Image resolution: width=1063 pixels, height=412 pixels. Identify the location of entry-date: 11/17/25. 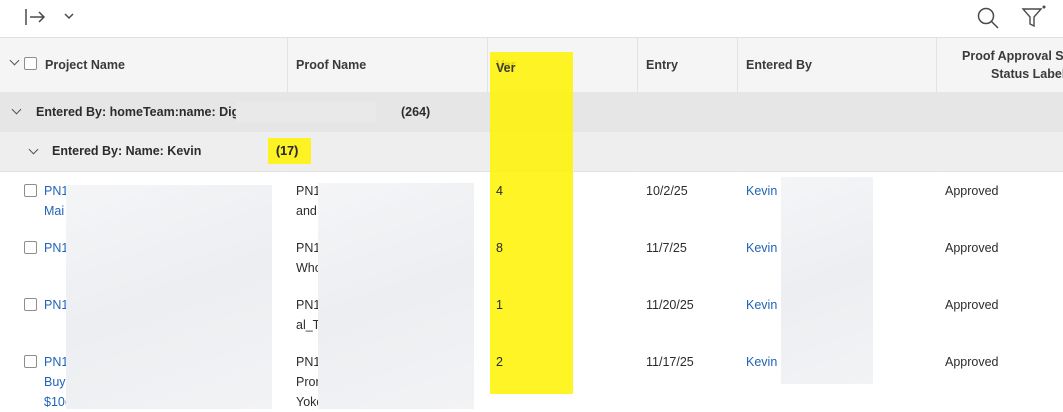
(670, 362).